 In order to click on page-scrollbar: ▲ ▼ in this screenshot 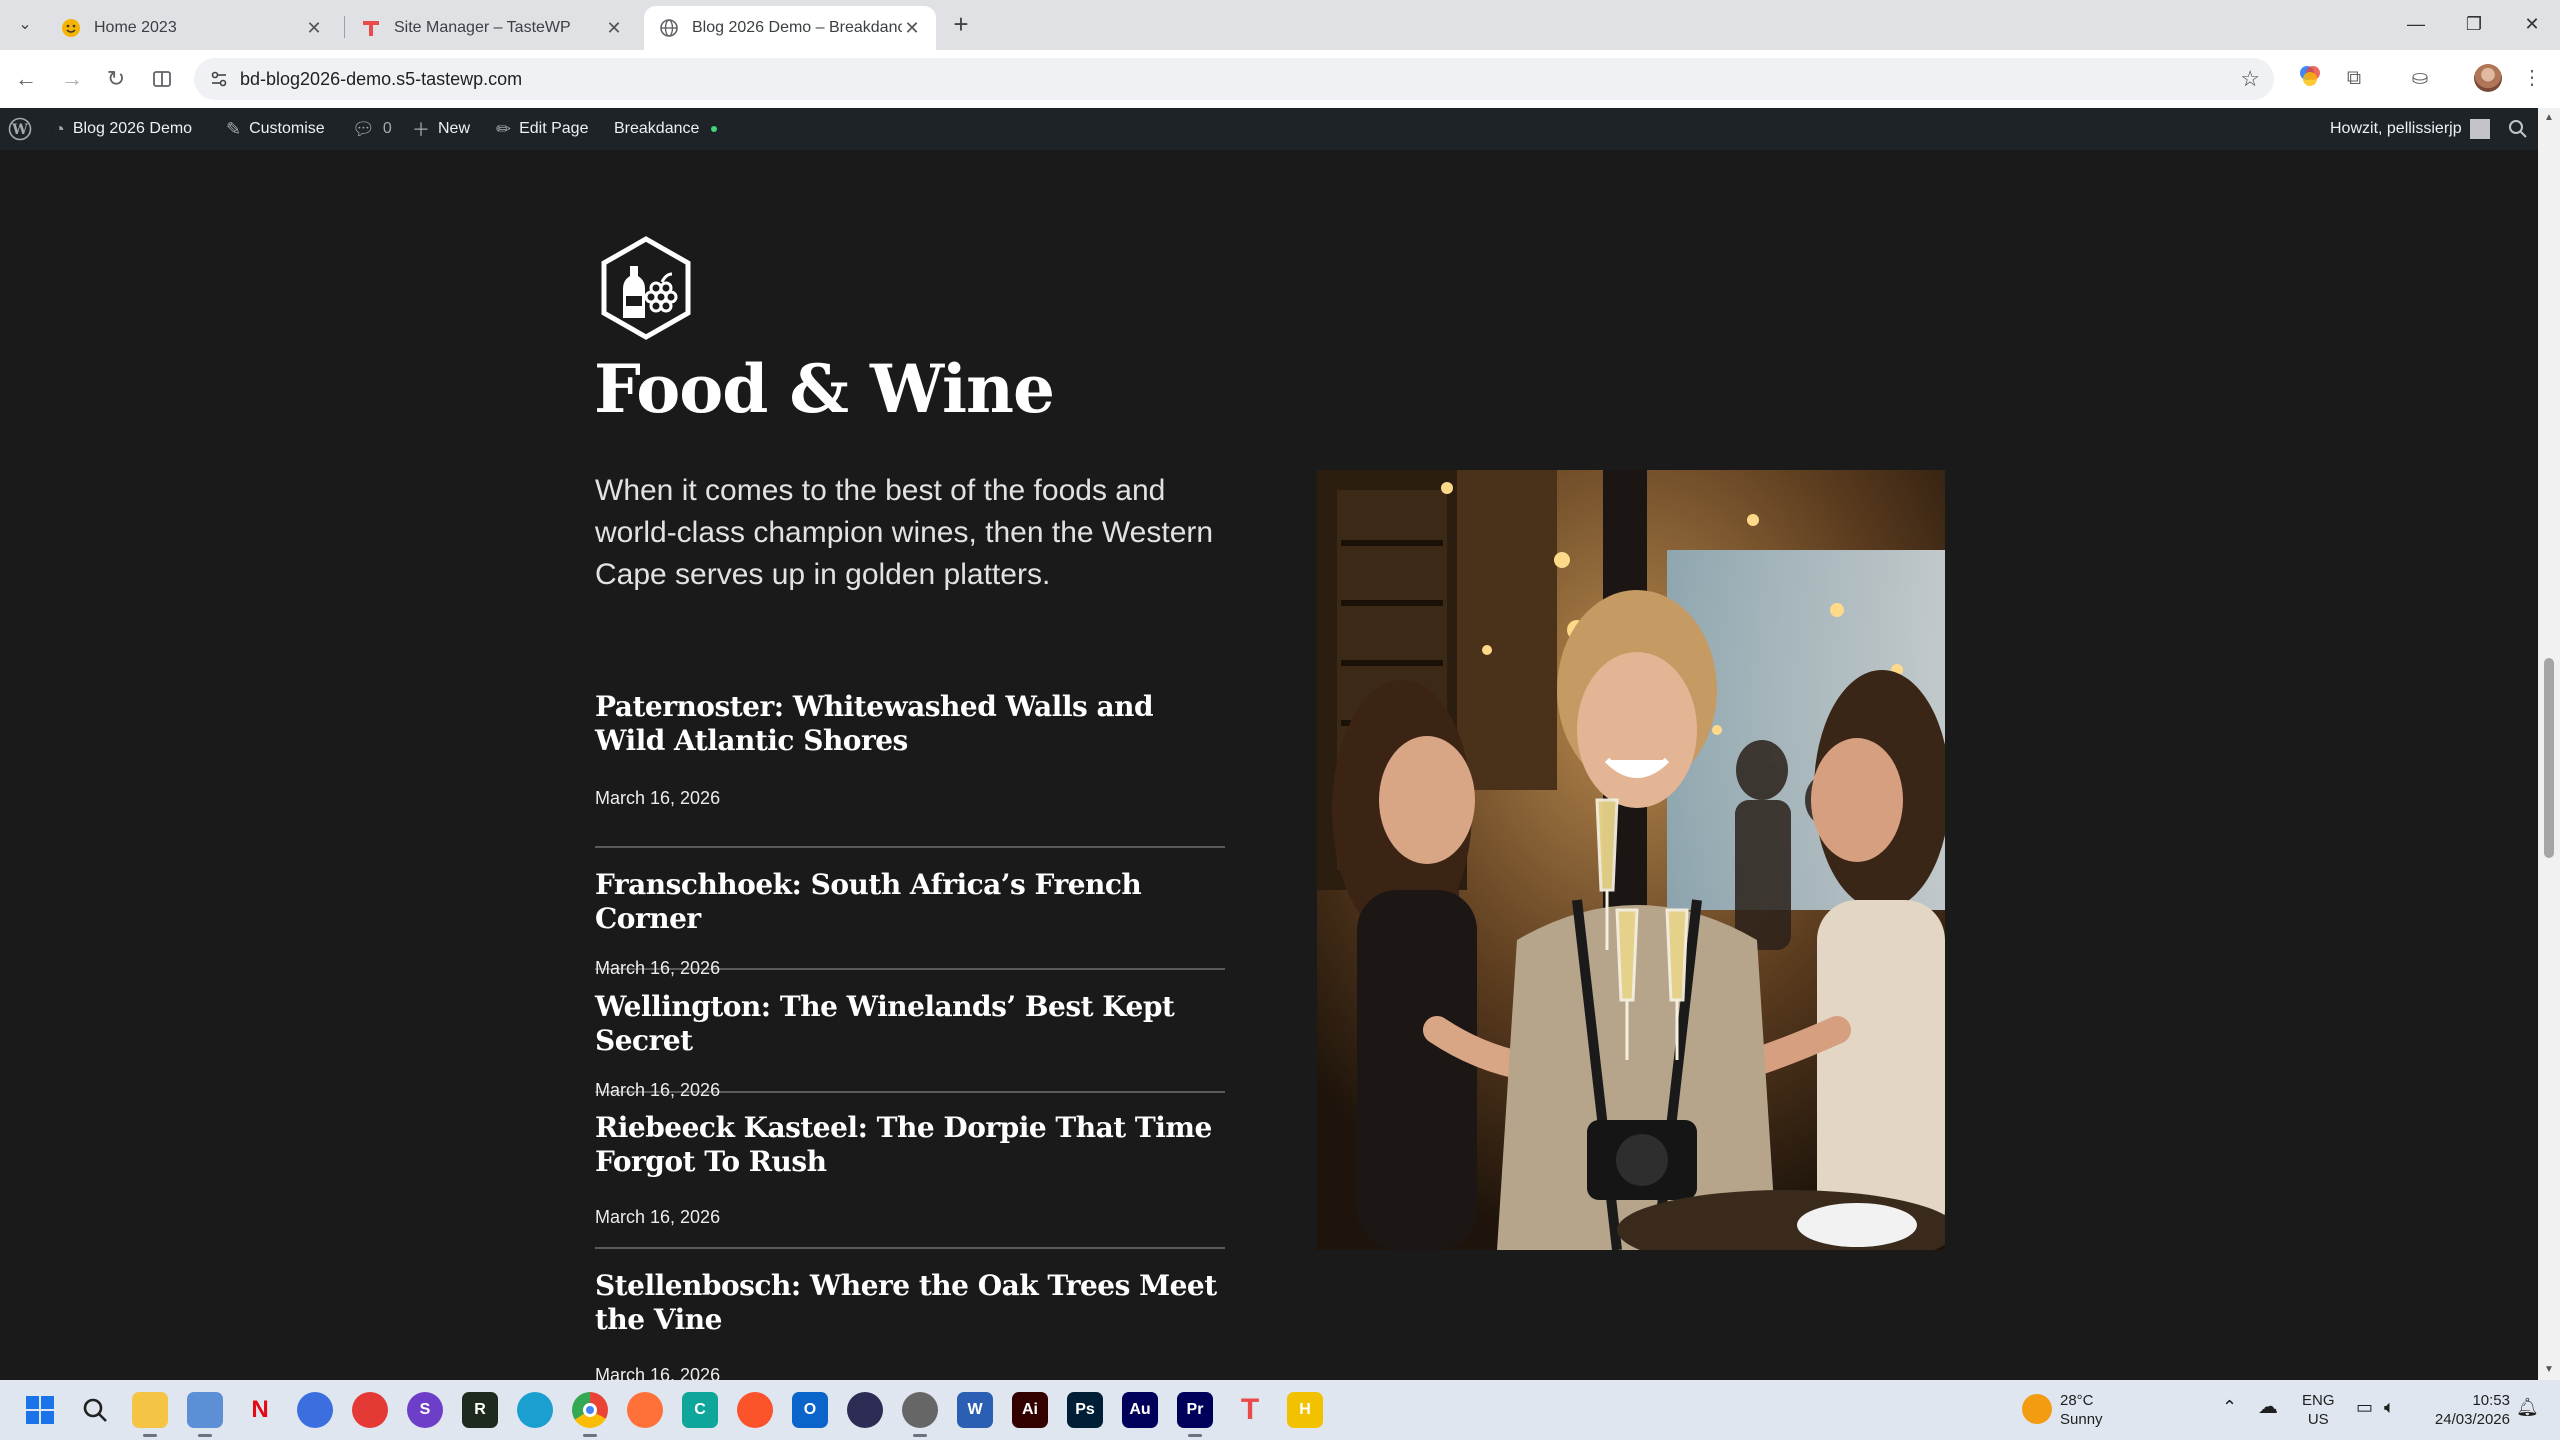, I will do `click(2549, 744)`.